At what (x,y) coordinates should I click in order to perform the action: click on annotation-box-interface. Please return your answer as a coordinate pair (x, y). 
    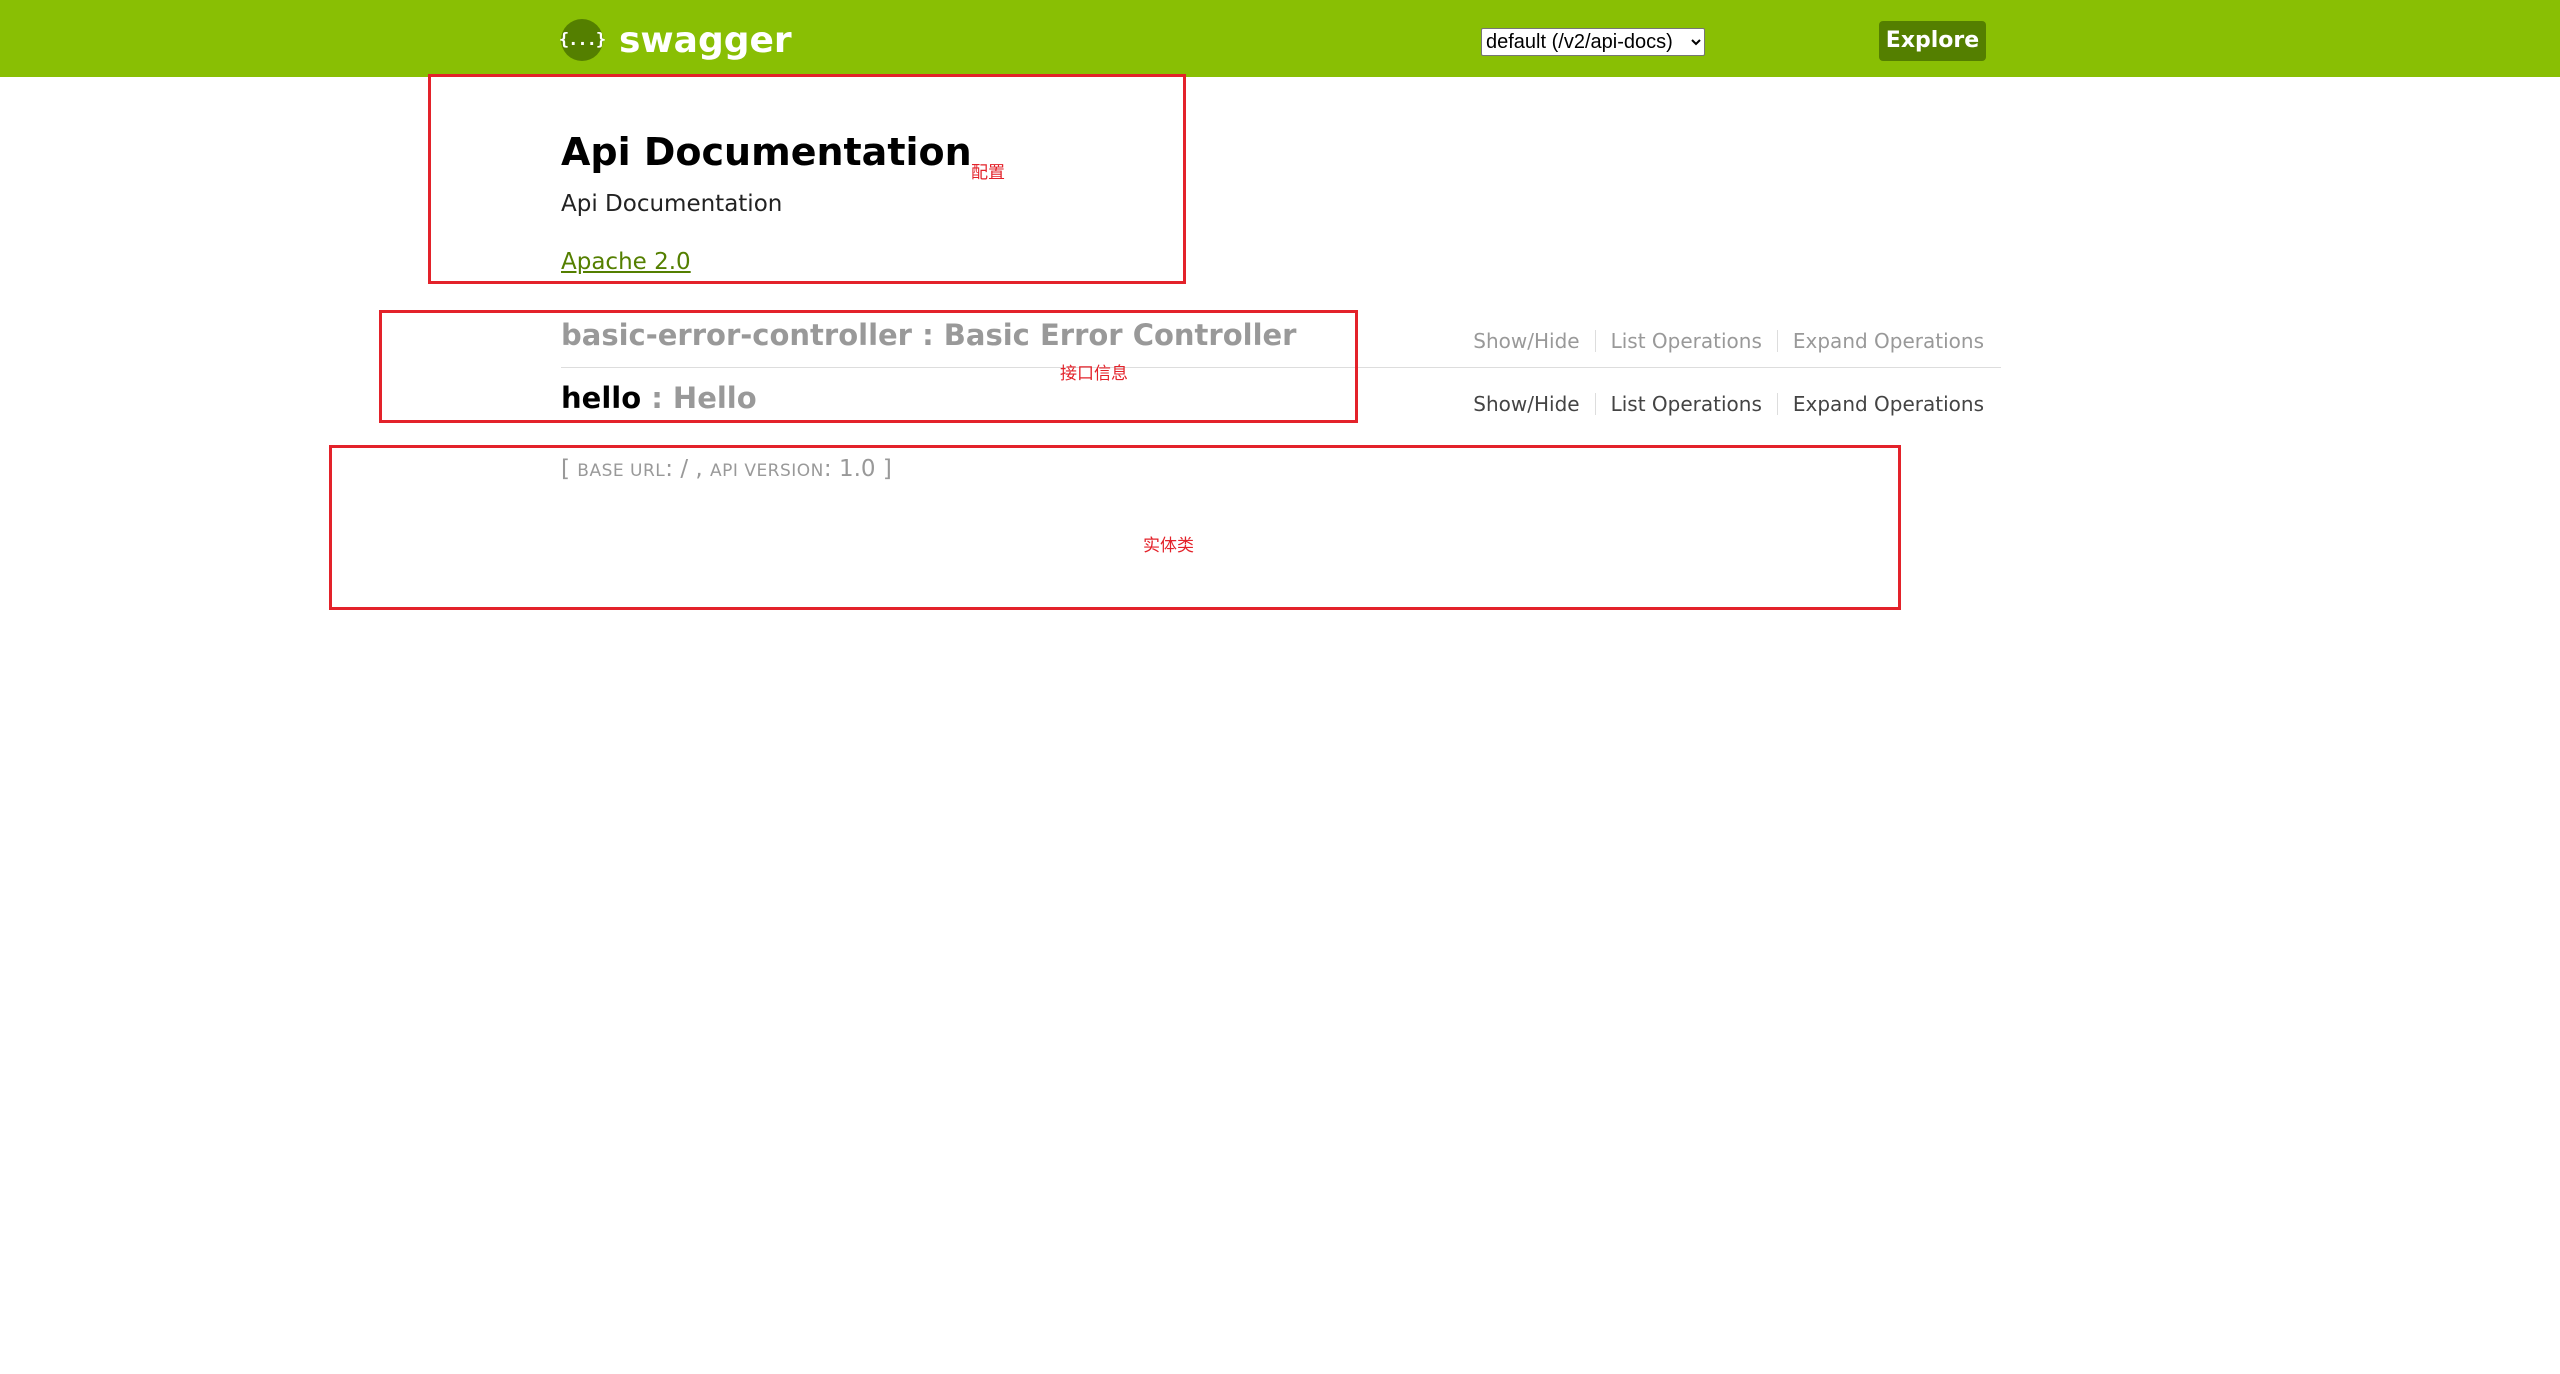
    Looking at the image, I should click on (868, 366).